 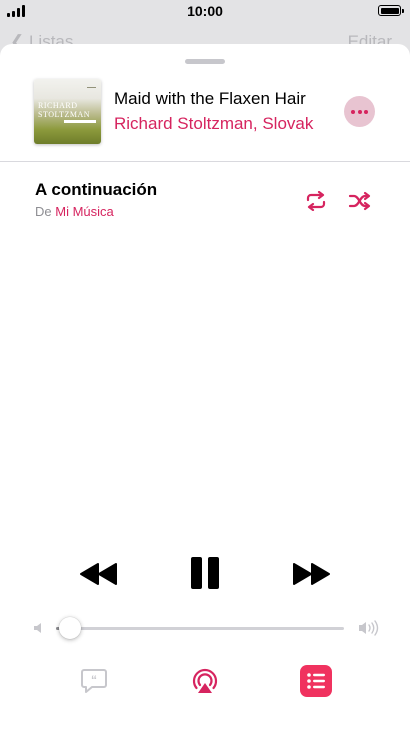 What do you see at coordinates (391, 10) in the screenshot?
I see `battery-icon` at bounding box center [391, 10].